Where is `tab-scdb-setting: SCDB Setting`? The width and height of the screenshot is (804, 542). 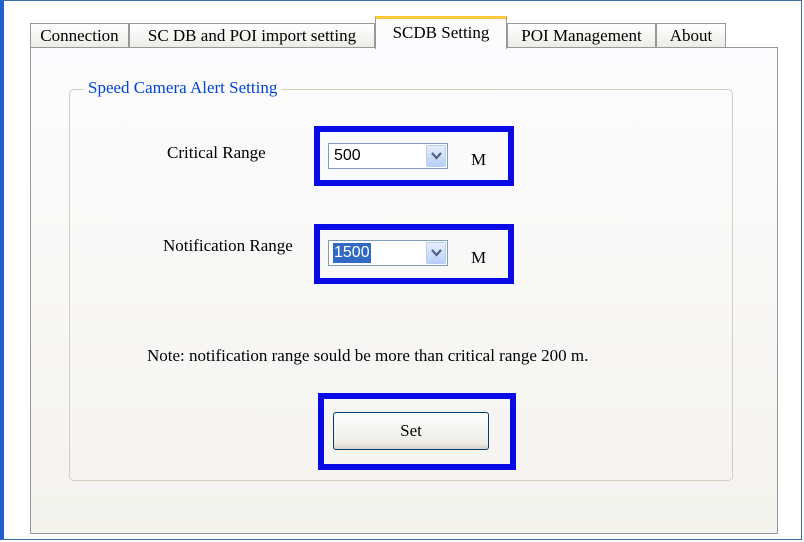
tab-scdb-setting: SCDB Setting is located at coordinates (441, 32).